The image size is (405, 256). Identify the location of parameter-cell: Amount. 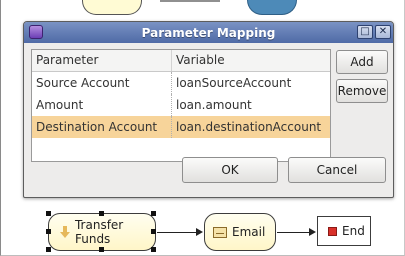
(102, 105).